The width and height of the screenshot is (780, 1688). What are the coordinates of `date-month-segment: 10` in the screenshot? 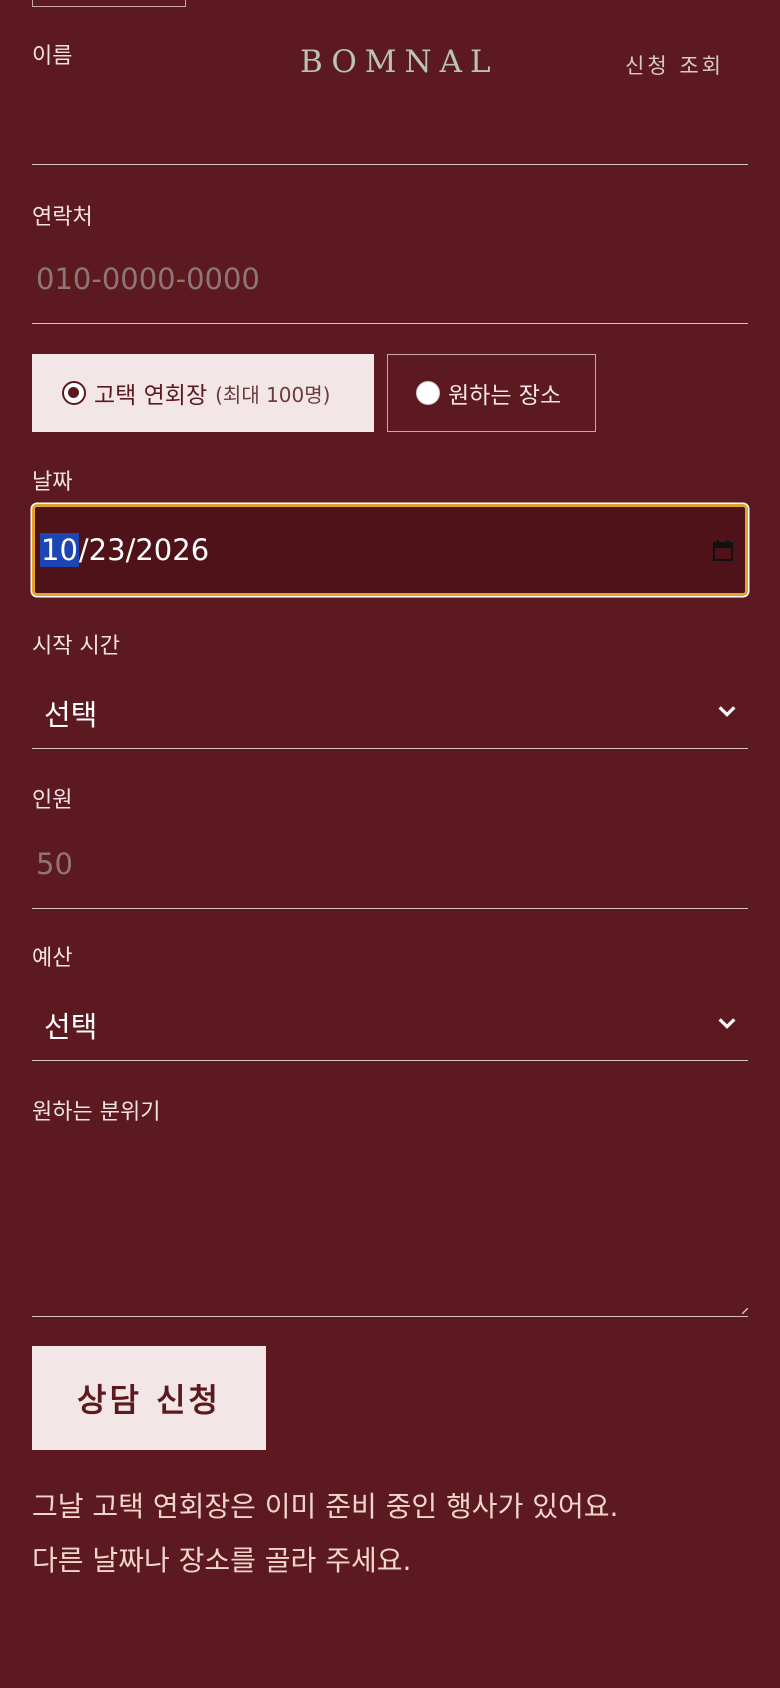 It's located at (59, 550).